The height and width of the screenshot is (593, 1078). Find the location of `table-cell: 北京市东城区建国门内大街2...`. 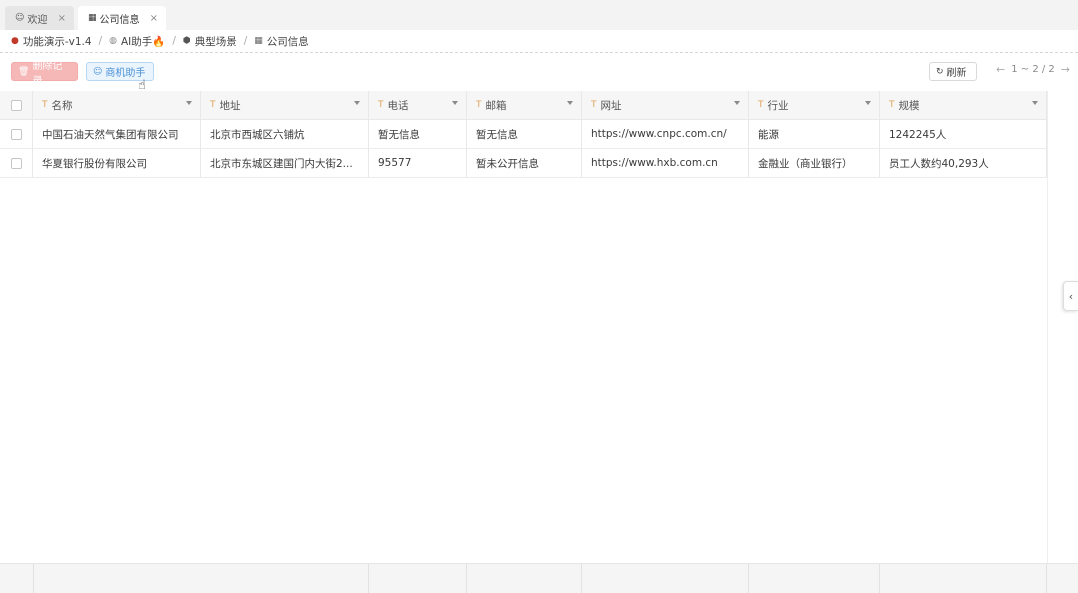

table-cell: 北京市东城区建国门内大街2... is located at coordinates (285, 163).